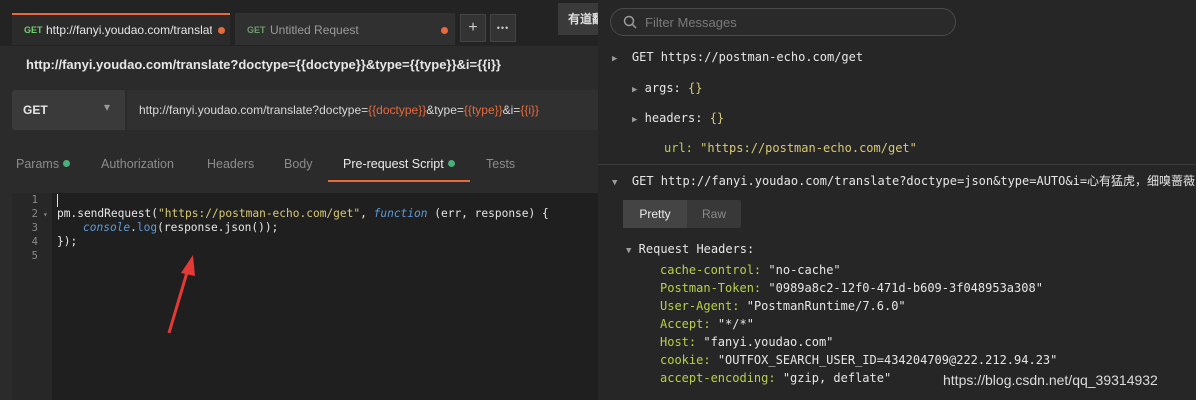 The image size is (1196, 400). Describe the element at coordinates (804, 270) in the screenshot. I see `header-value: "no-cache"` at that location.